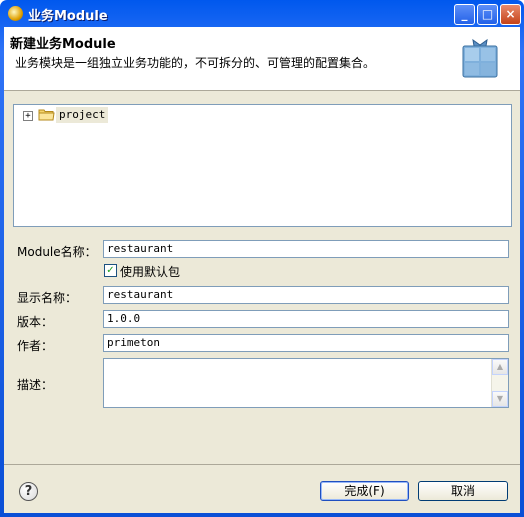  What do you see at coordinates (306, 319) in the screenshot?
I see `version-field: 1.0.0` at bounding box center [306, 319].